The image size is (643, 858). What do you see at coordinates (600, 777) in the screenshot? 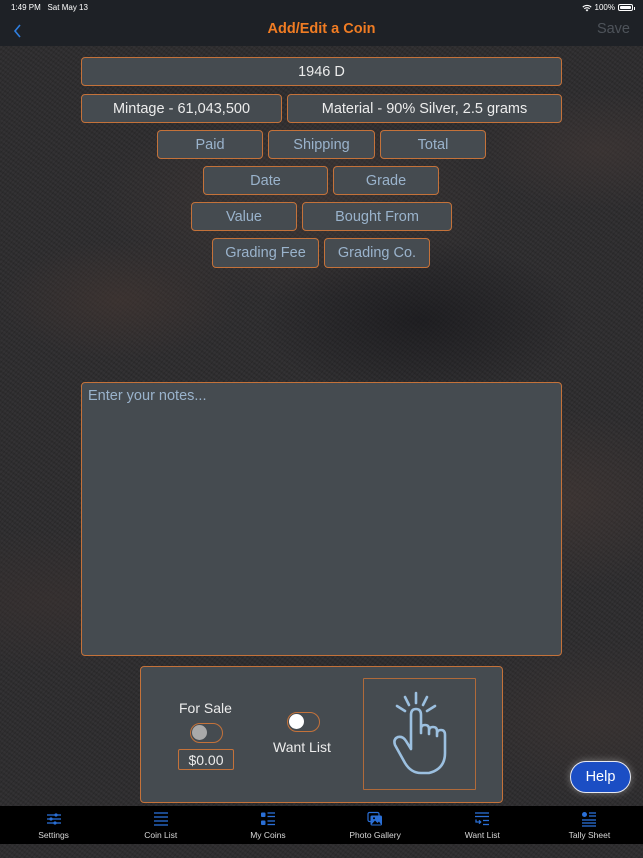
I see `help-button: Help` at bounding box center [600, 777].